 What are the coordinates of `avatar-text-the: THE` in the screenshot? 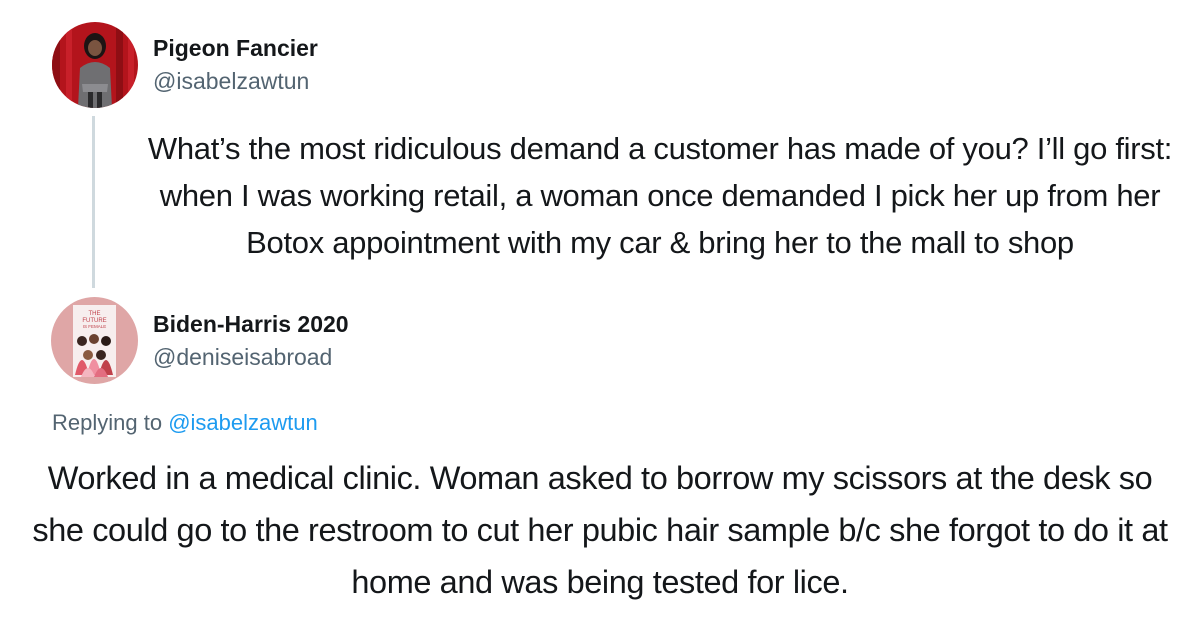 It's located at (95, 314).